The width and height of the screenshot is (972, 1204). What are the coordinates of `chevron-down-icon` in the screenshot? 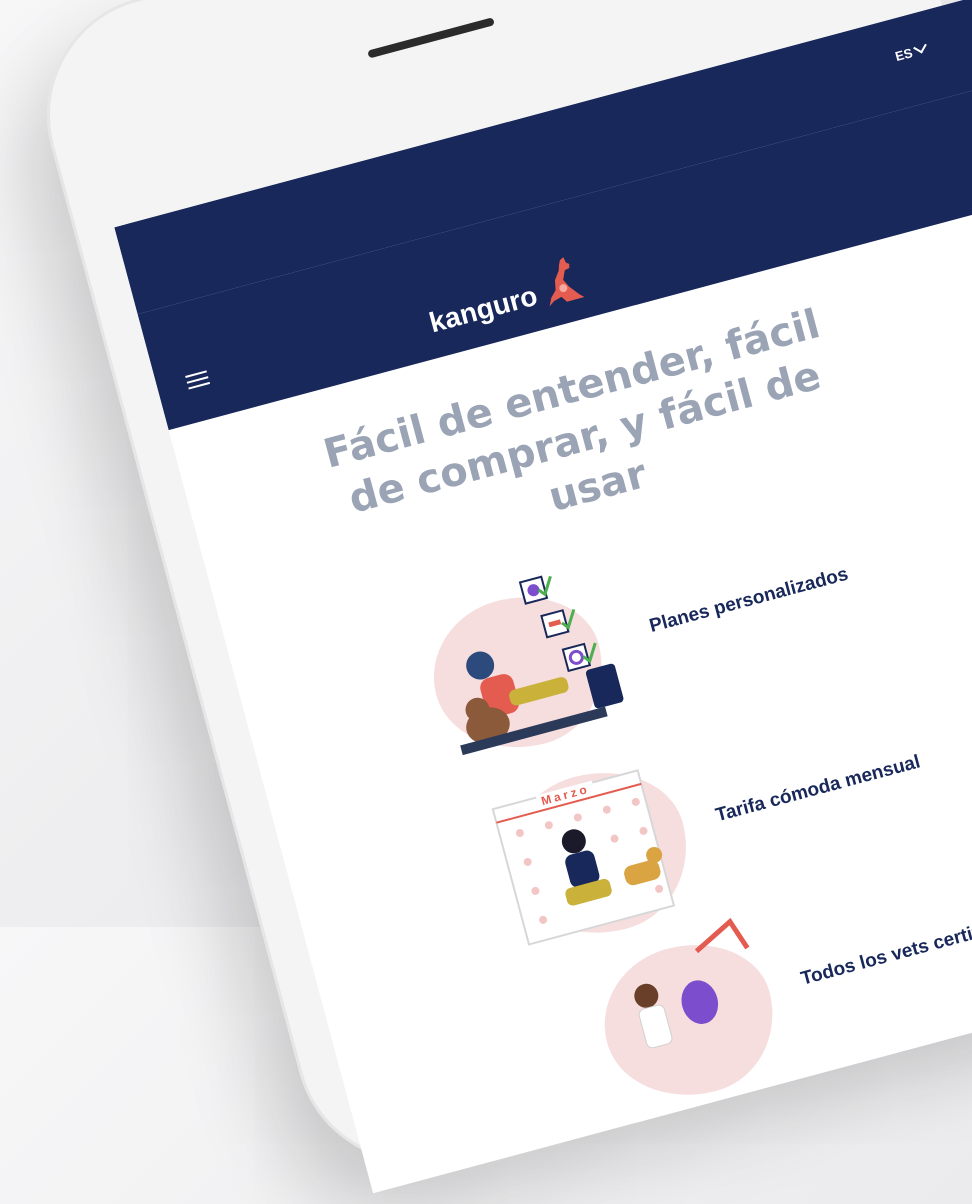 It's located at (920, 46).